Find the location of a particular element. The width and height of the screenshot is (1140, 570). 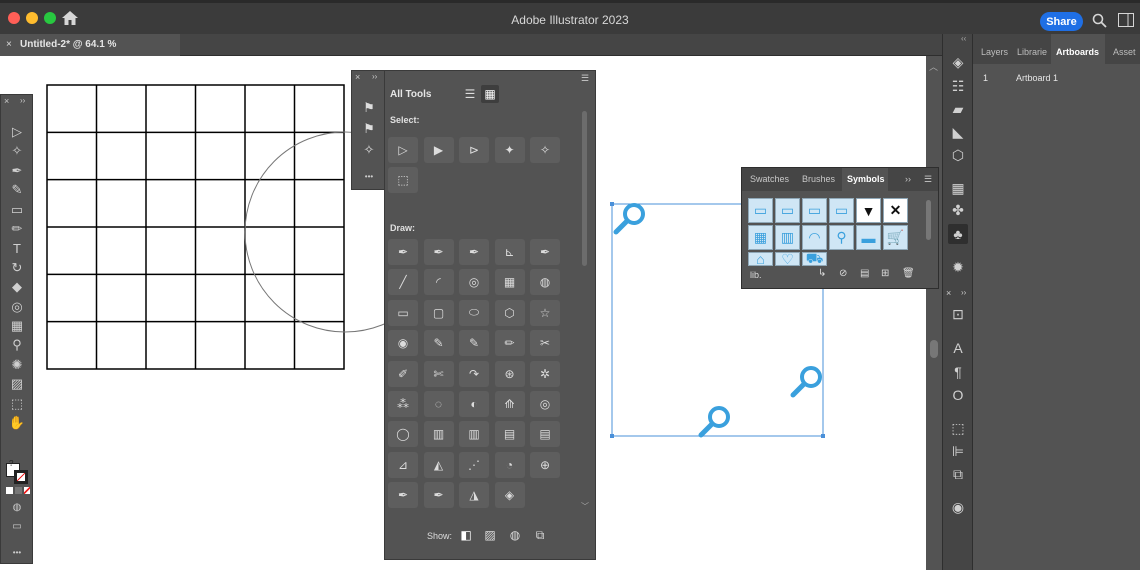

select-tool-icon: ✦ is located at coordinates (510, 150).